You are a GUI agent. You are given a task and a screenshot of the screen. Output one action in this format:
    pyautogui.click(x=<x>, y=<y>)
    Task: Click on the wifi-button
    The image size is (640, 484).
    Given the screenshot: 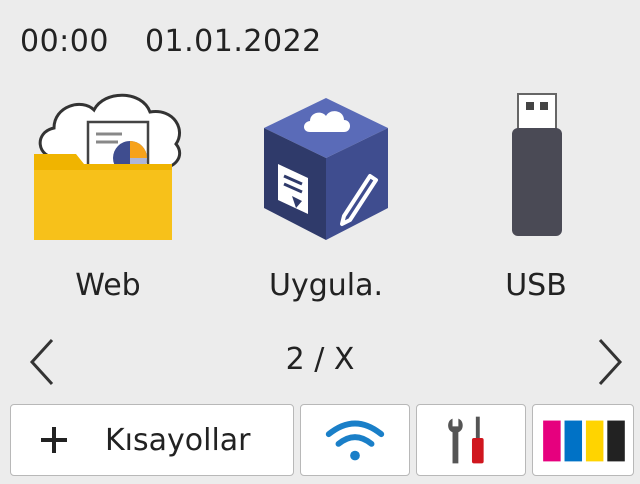 What is the action you would take?
    pyautogui.click(x=355, y=440)
    